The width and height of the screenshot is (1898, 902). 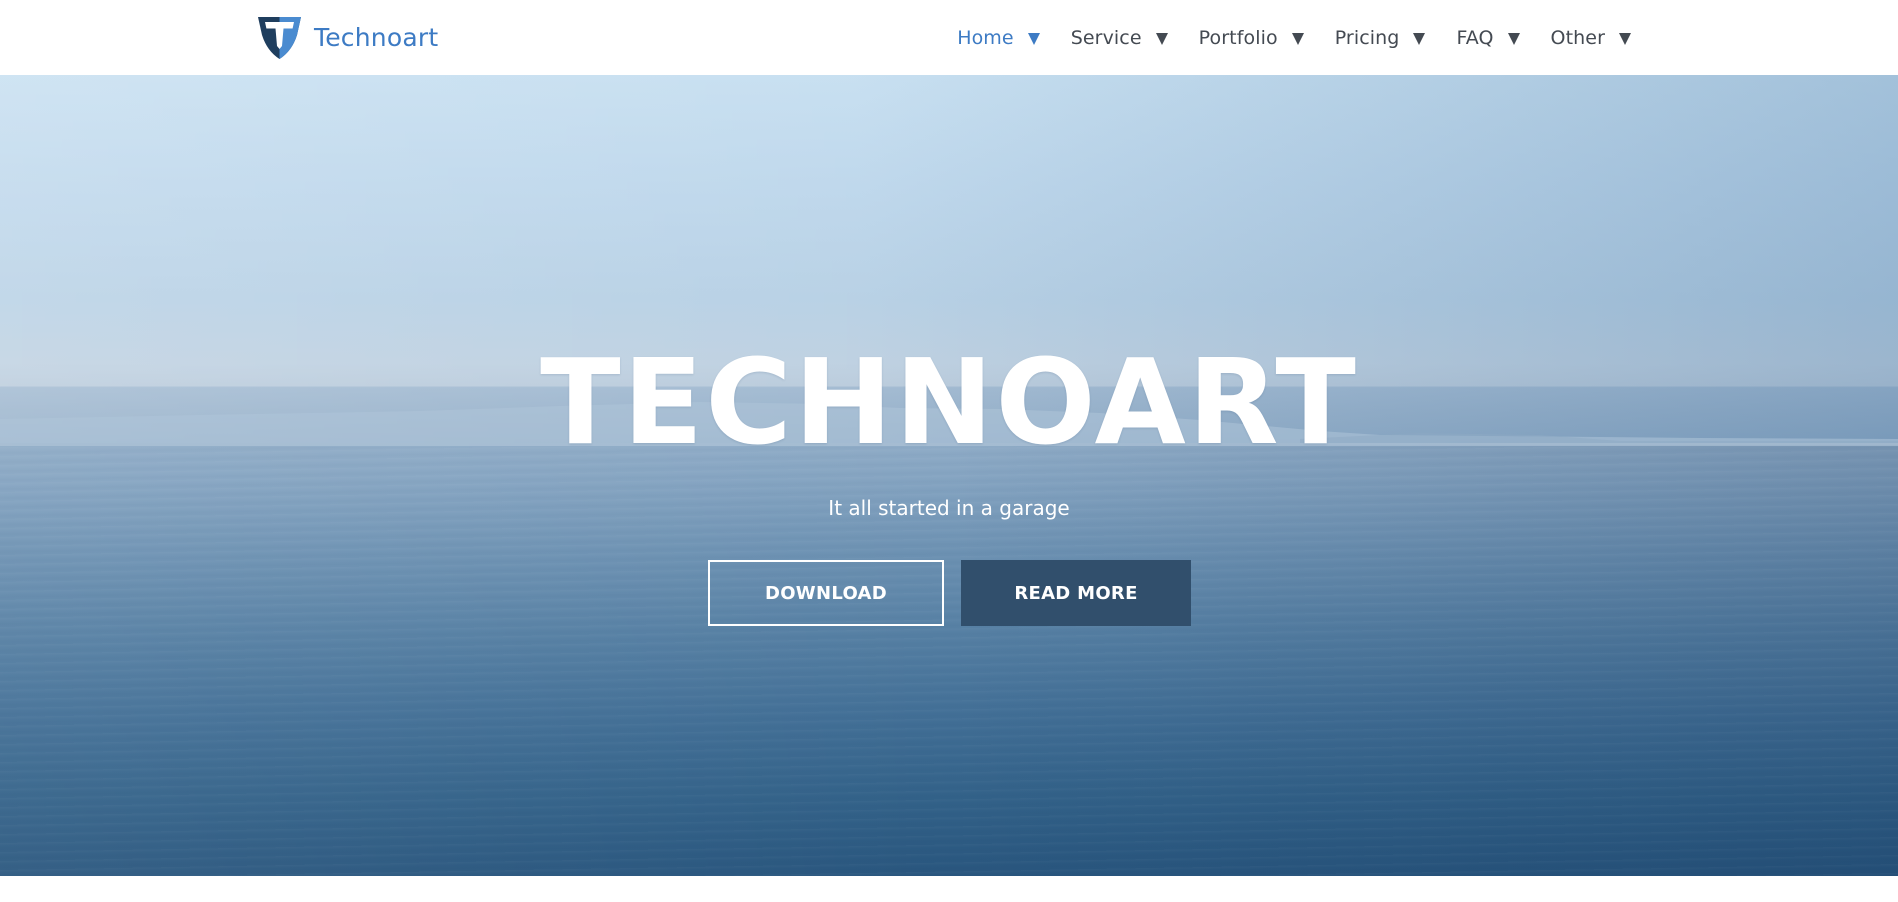 I want to click on nav-item-label: FAQ, so click(x=1475, y=37).